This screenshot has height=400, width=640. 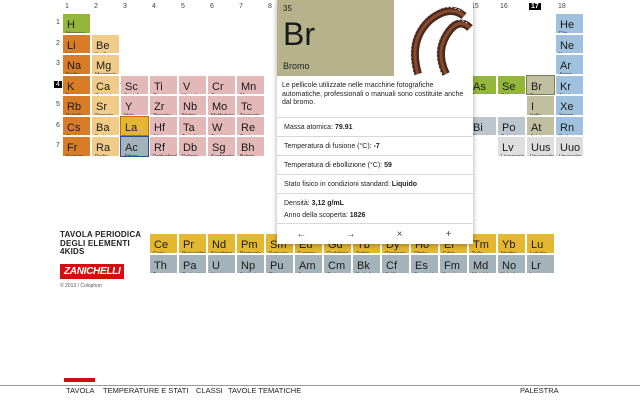 What do you see at coordinates (134, 105) in the screenshot?
I see `element-cell-y: YIttrio` at bounding box center [134, 105].